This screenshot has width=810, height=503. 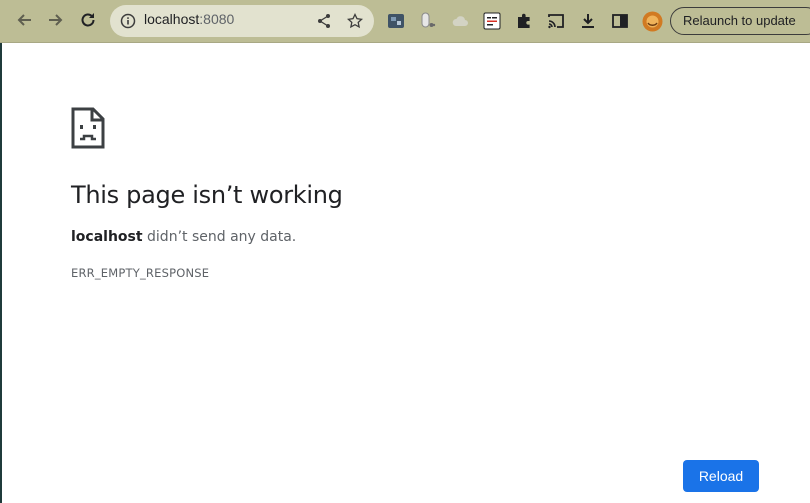 What do you see at coordinates (652, 21) in the screenshot?
I see `profile-avatar-icon` at bounding box center [652, 21].